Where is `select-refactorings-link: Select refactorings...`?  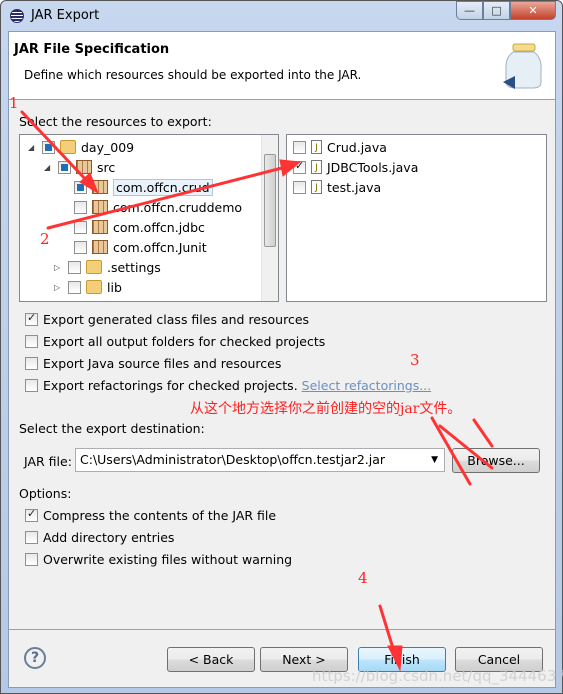
select-refactorings-link: Select refactorings... is located at coordinates (366, 385).